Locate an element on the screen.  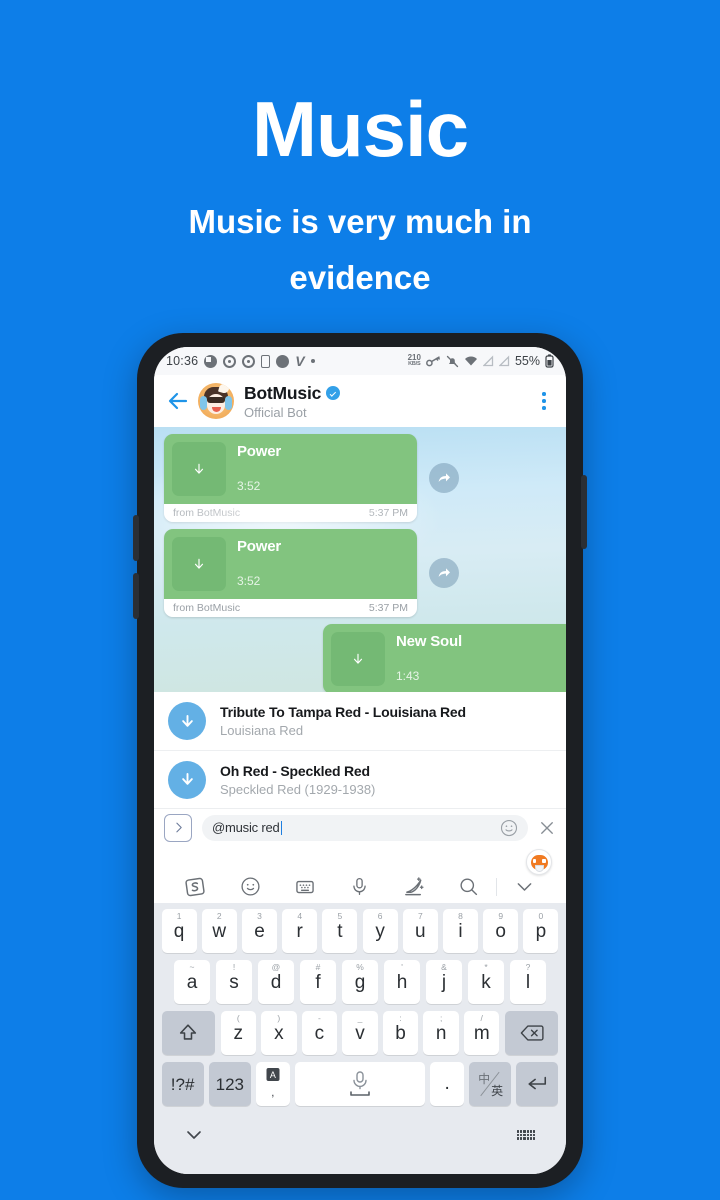
key-z: (z is located at coordinates (238, 1033).